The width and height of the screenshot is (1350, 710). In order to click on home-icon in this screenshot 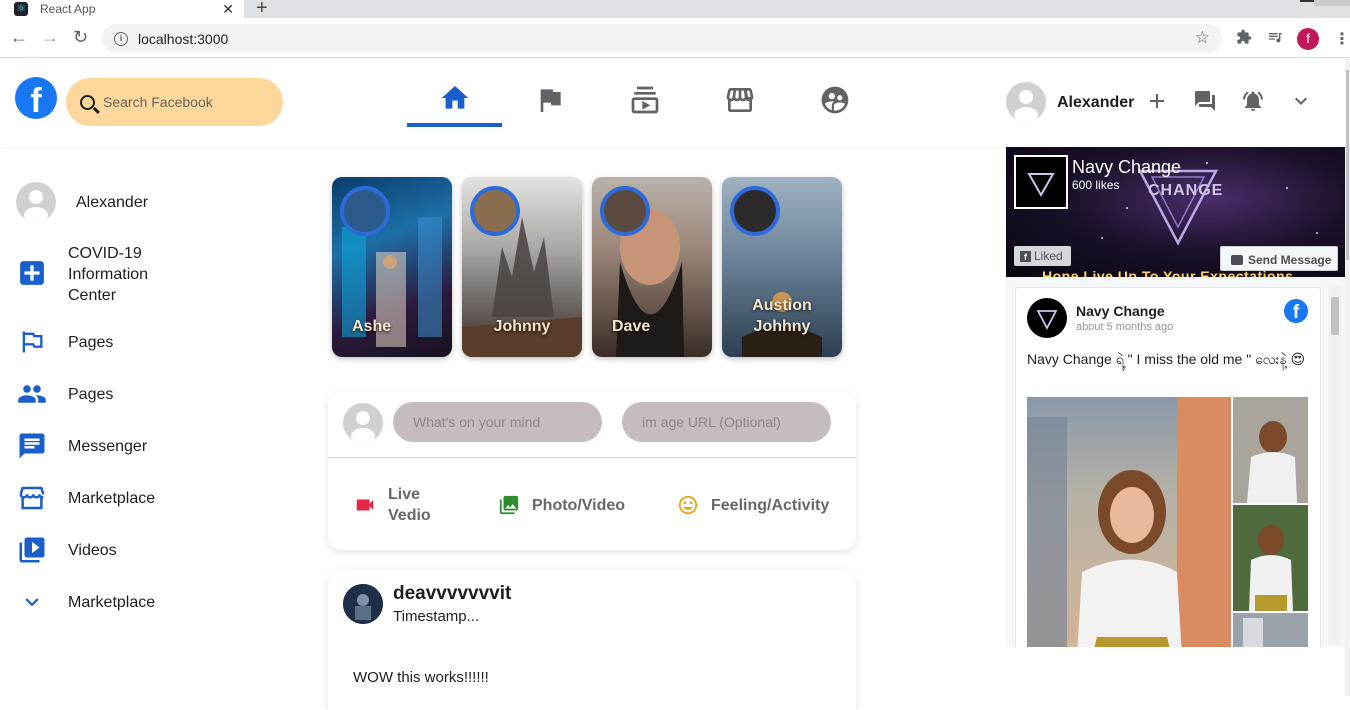, I will do `click(454, 97)`.